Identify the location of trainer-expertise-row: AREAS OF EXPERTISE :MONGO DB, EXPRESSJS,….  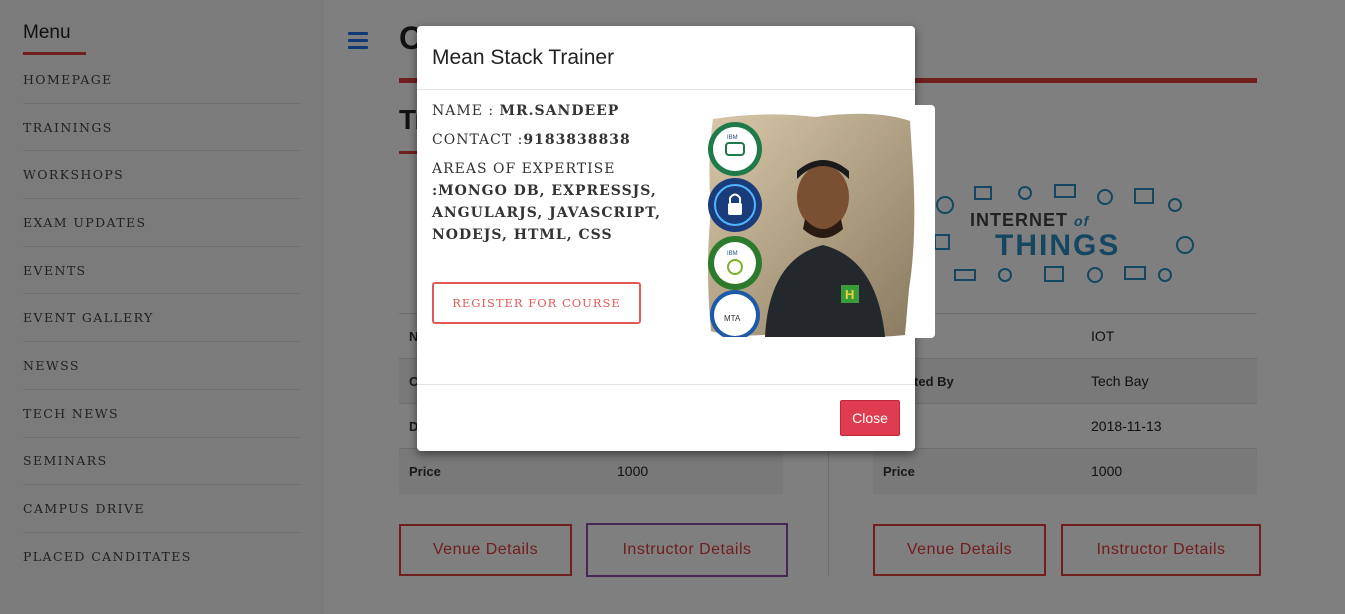
(562, 202).